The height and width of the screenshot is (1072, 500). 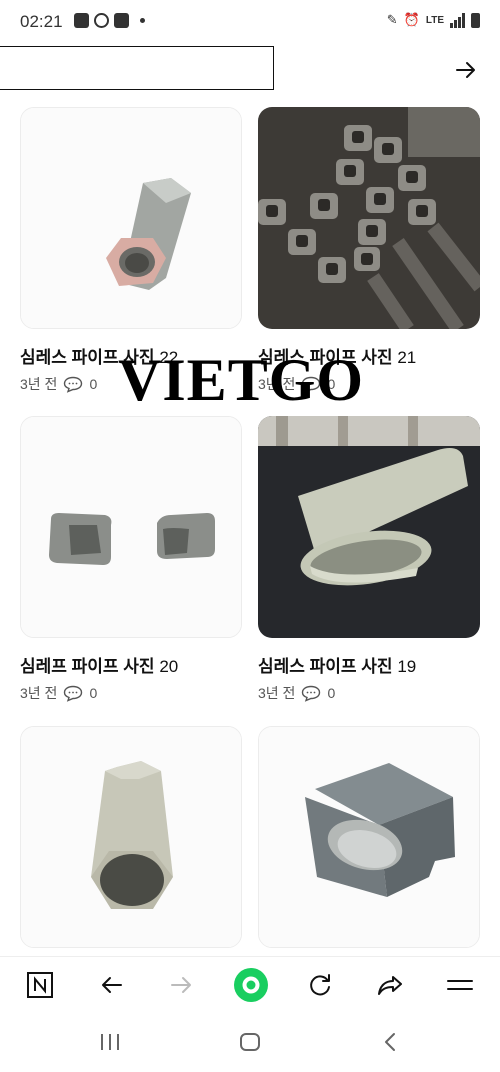 I want to click on system-icons: ✎ ⏰ LTE, so click(x=433, y=20).